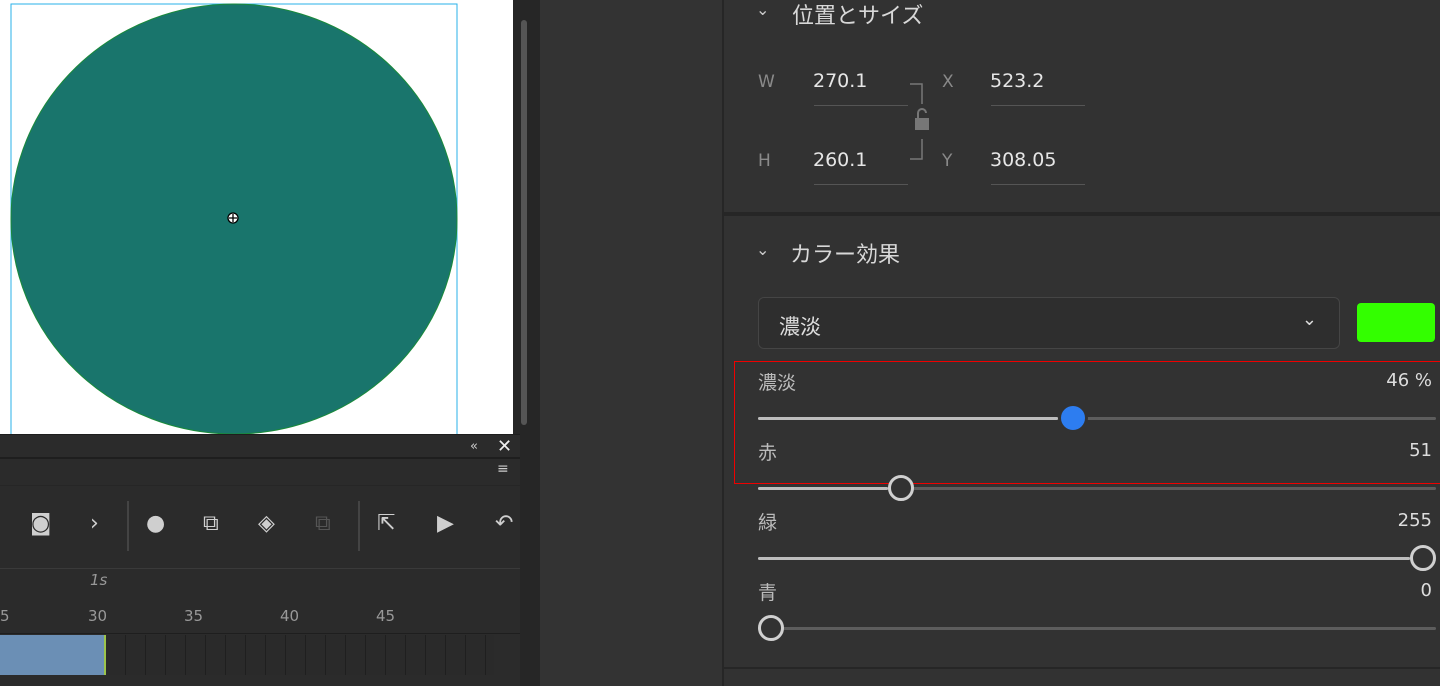 The width and height of the screenshot is (1440, 686). Describe the element at coordinates (857, 15) in the screenshot. I see `section-title-position-size: 位置とサイズ` at that location.